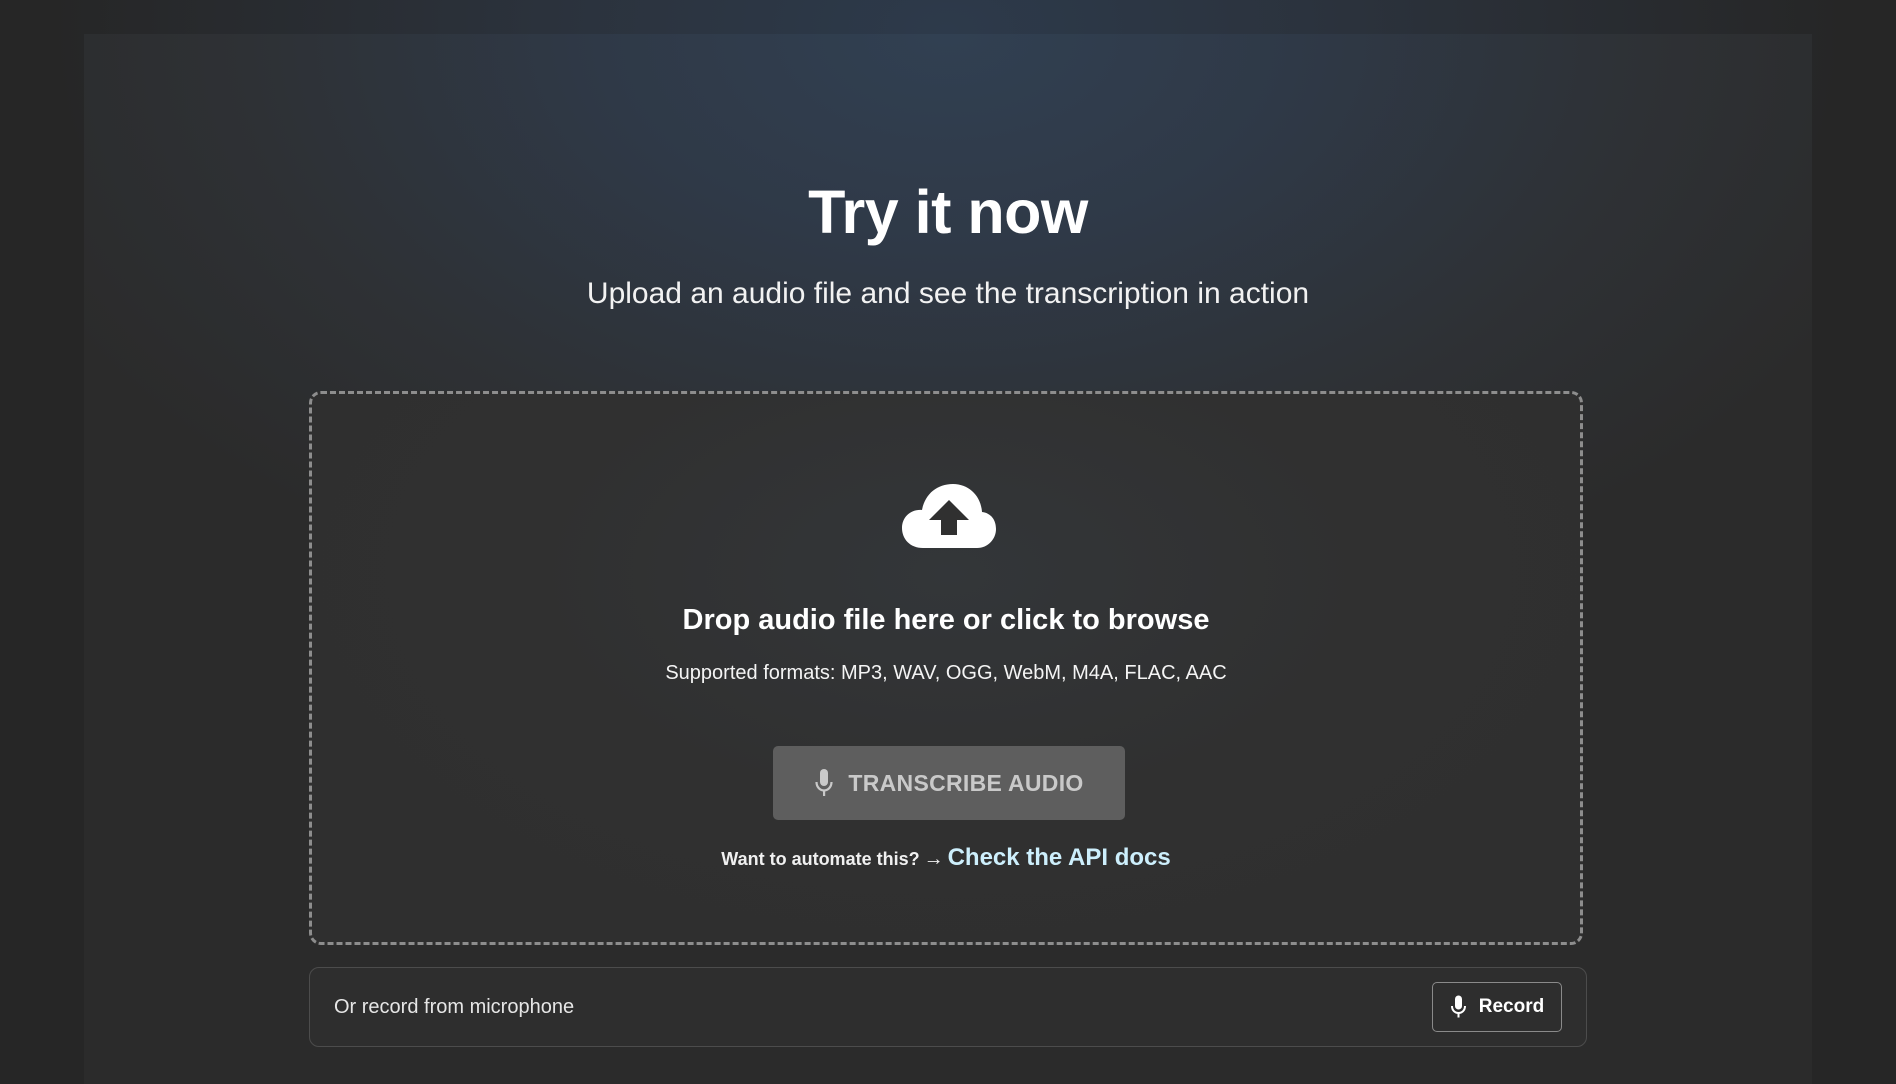 This screenshot has width=1896, height=1084. I want to click on record-button: Record, so click(1497, 1007).